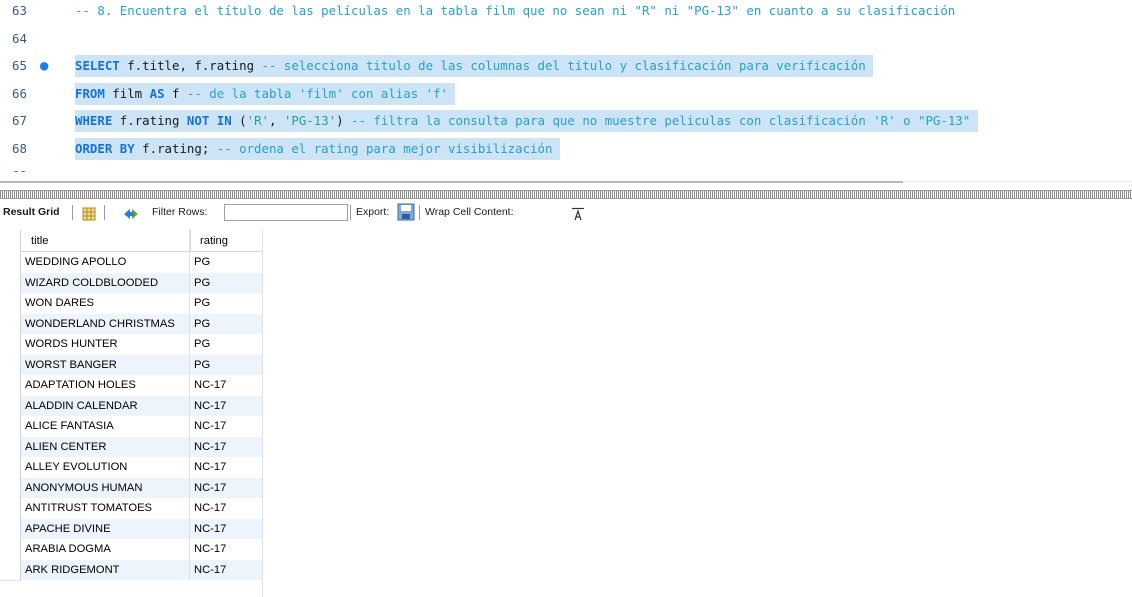 The image size is (1132, 597). What do you see at coordinates (310, 120) in the screenshot?
I see `code-token-str: 'PG-13'` at bounding box center [310, 120].